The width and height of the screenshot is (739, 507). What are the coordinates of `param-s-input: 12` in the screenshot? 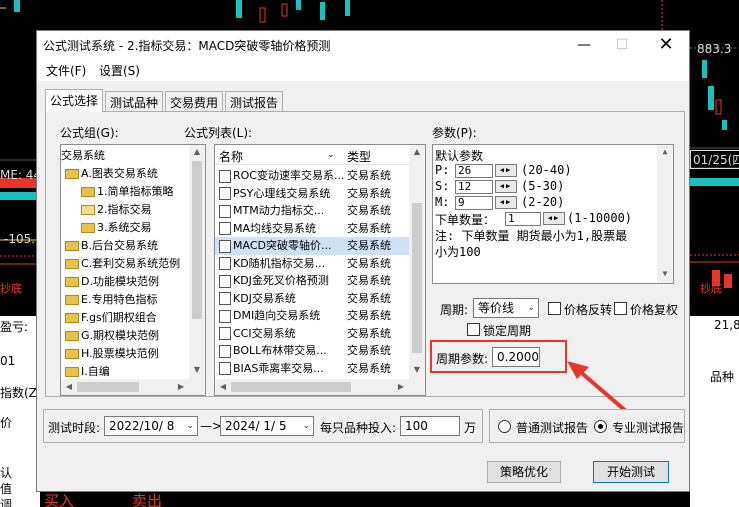 It's located at (474, 187).